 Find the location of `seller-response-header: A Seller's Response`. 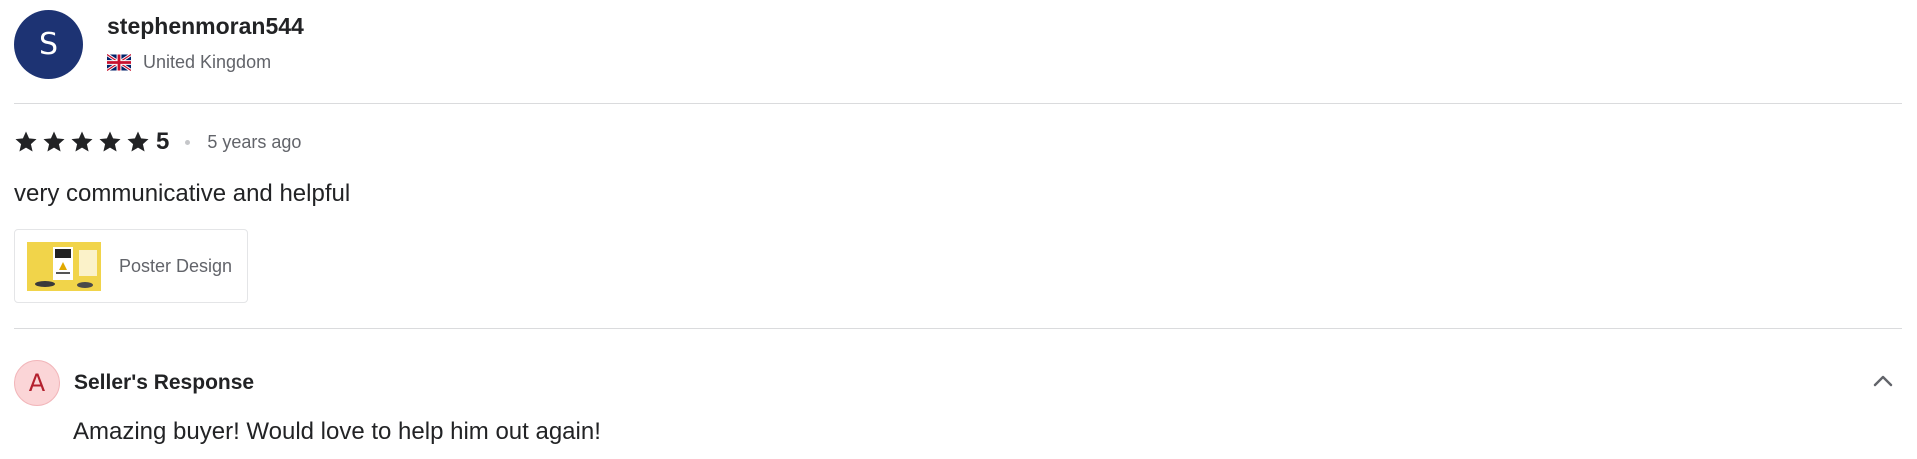

seller-response-header: A Seller's Response is located at coordinates (134, 383).